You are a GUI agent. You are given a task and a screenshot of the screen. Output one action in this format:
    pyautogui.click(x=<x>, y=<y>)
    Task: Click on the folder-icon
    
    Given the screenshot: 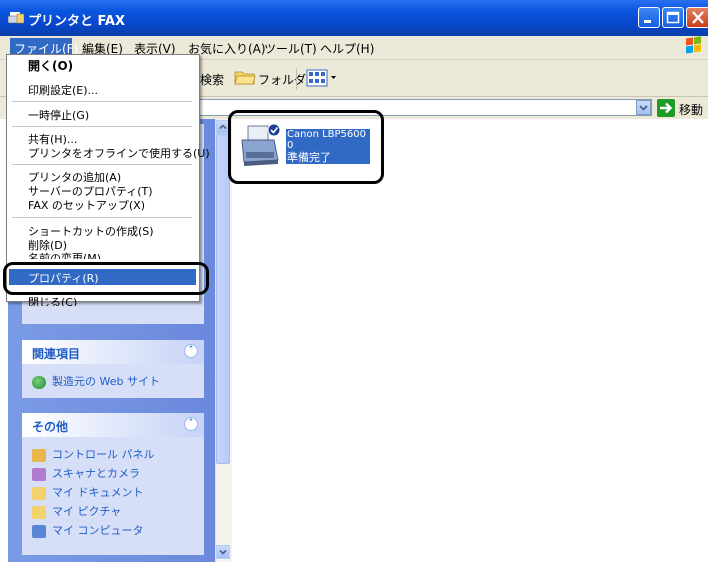 What is the action you would take?
    pyautogui.click(x=39, y=493)
    